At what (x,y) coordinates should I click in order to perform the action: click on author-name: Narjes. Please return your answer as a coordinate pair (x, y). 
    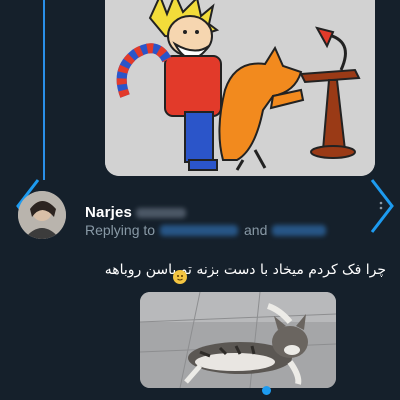
    Looking at the image, I should click on (108, 212).